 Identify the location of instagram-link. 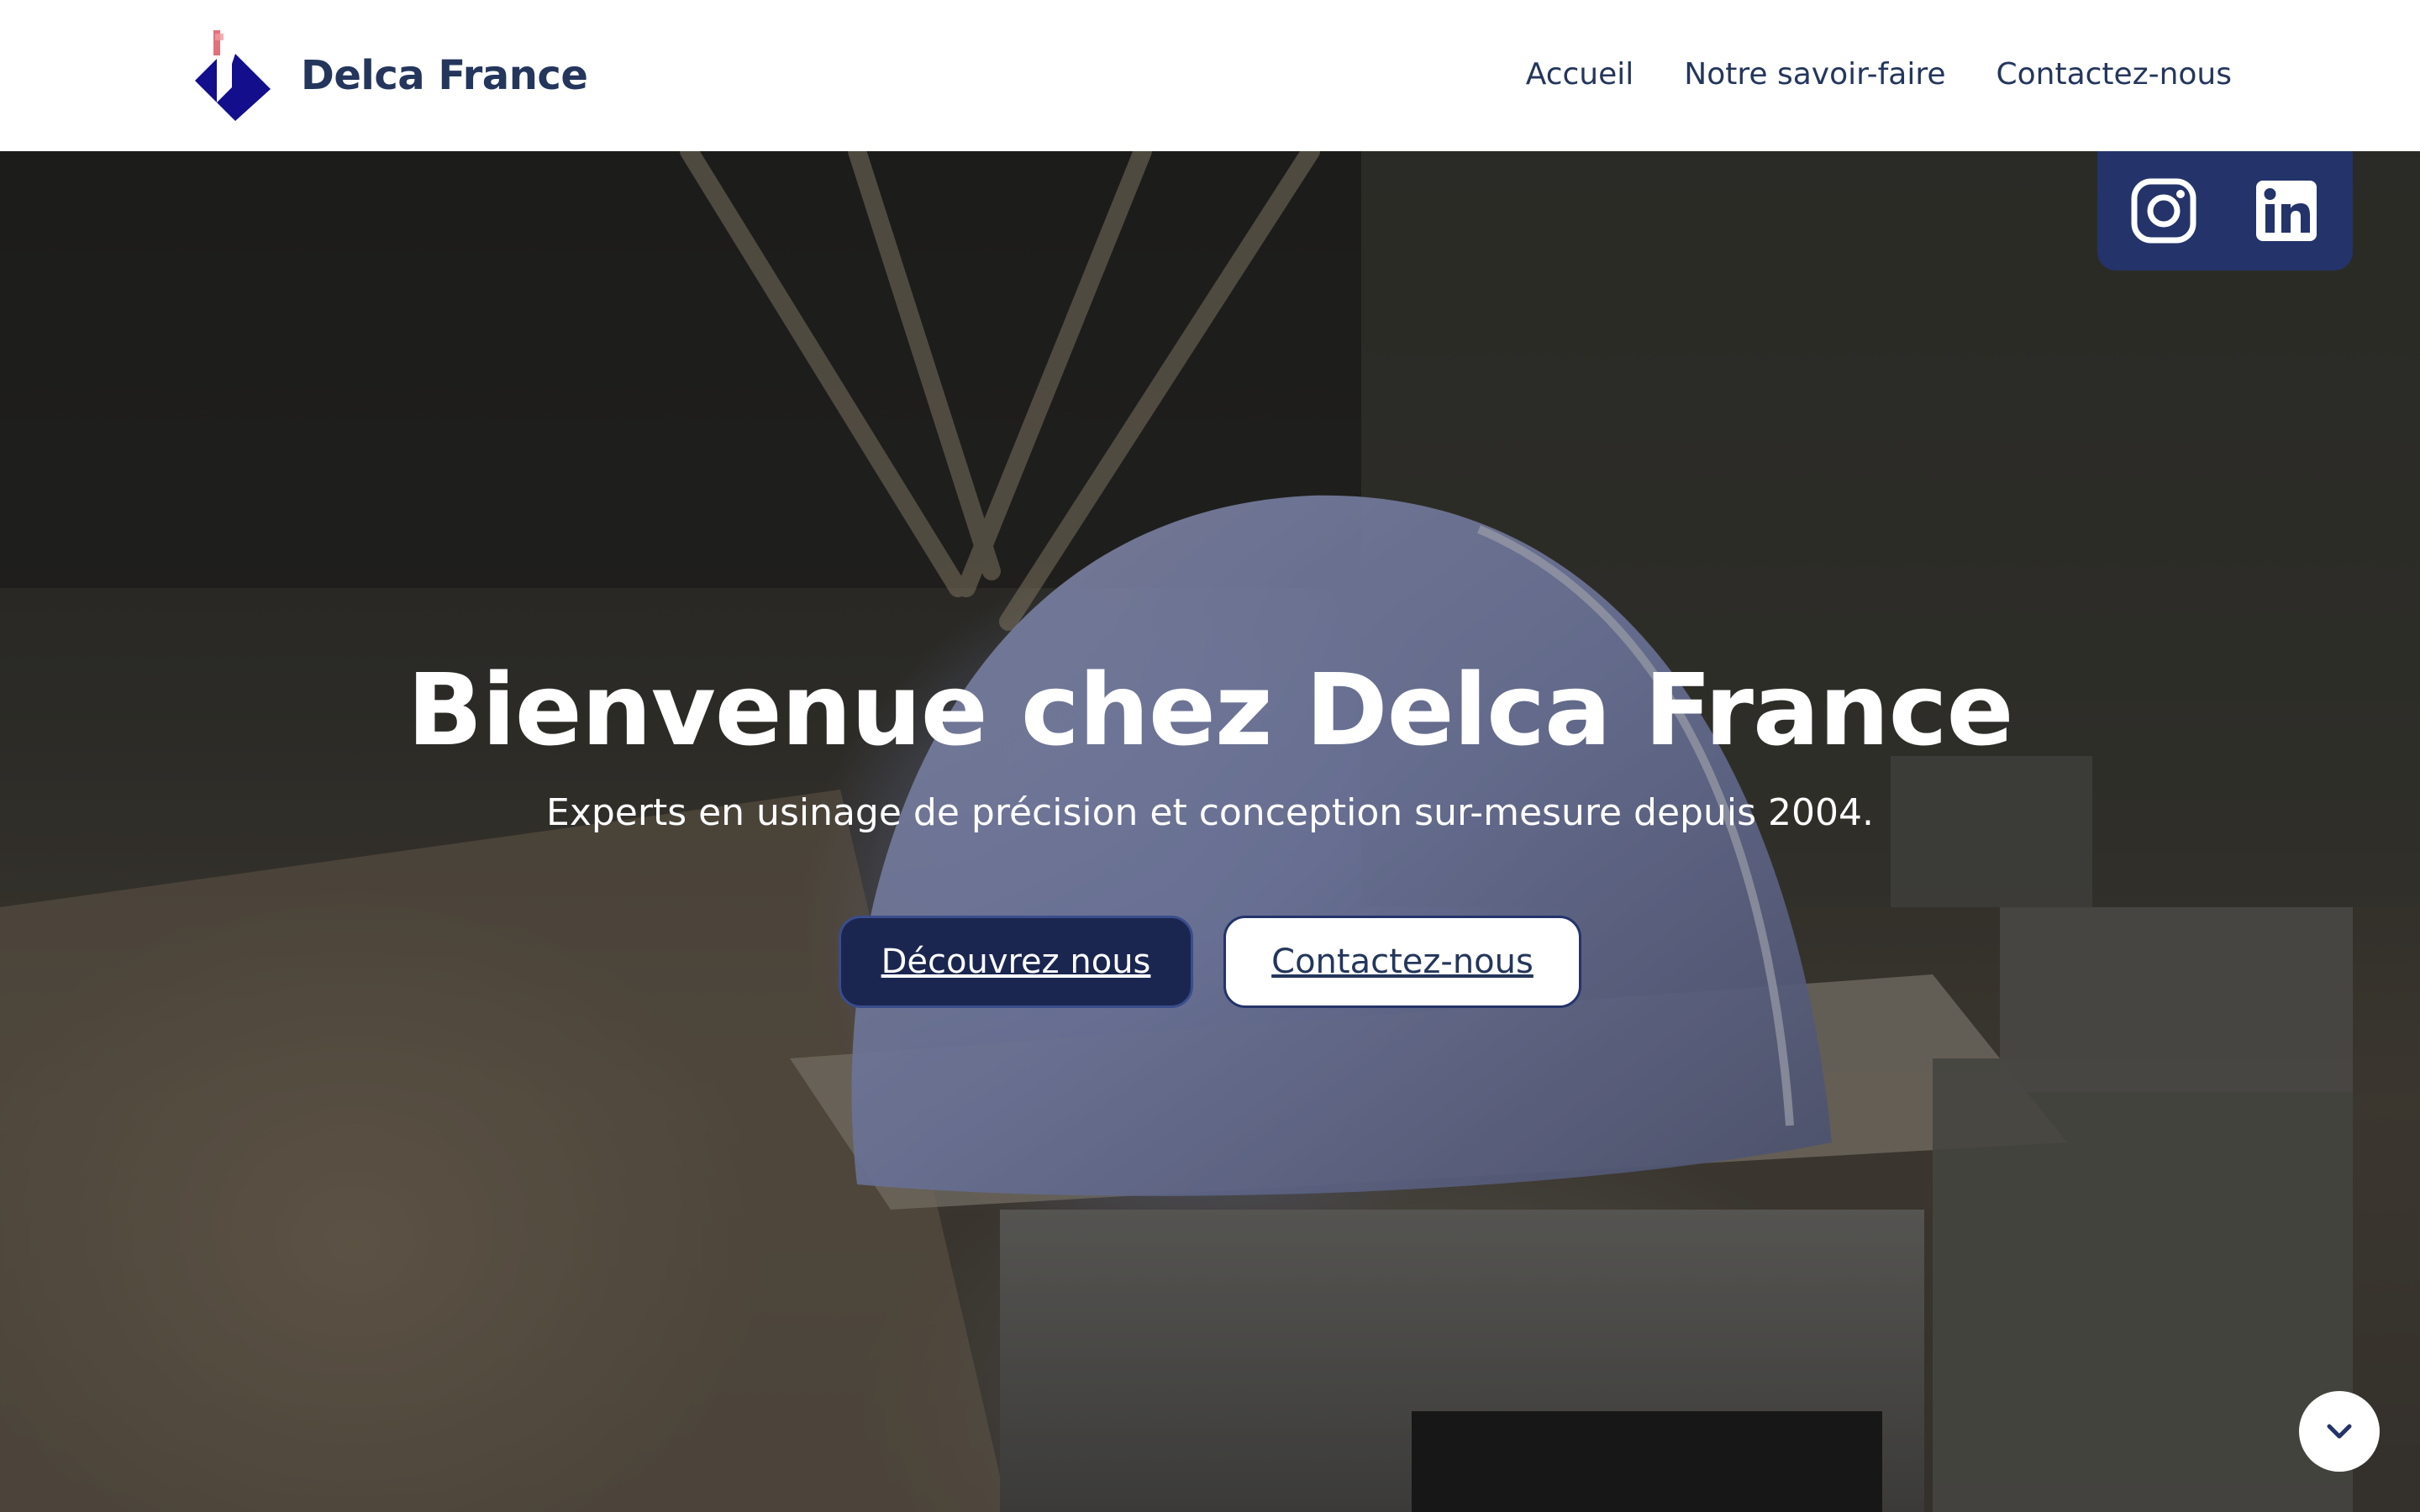
(2163, 210).